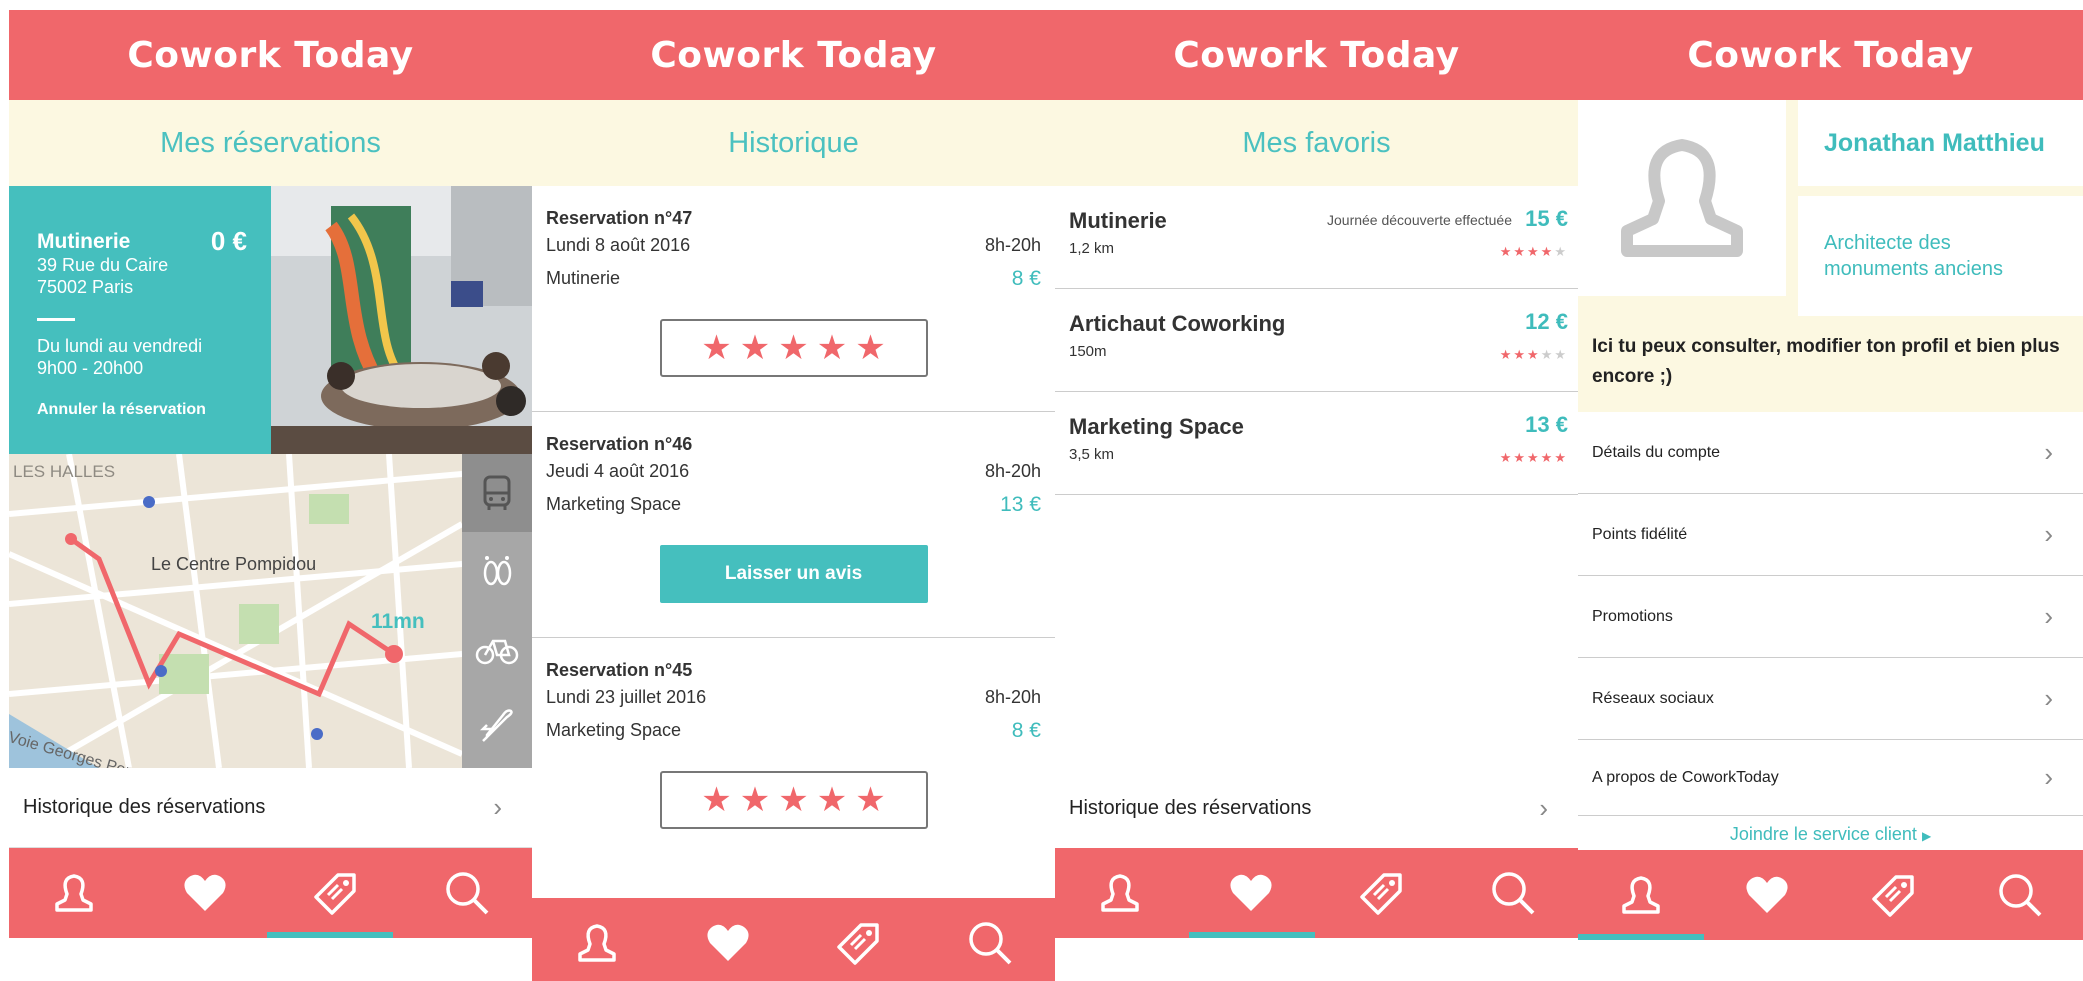 Image resolution: width=2083 pixels, height=981 pixels. Describe the element at coordinates (583, 278) in the screenshot. I see `reservation-place: Mutinerie` at that location.